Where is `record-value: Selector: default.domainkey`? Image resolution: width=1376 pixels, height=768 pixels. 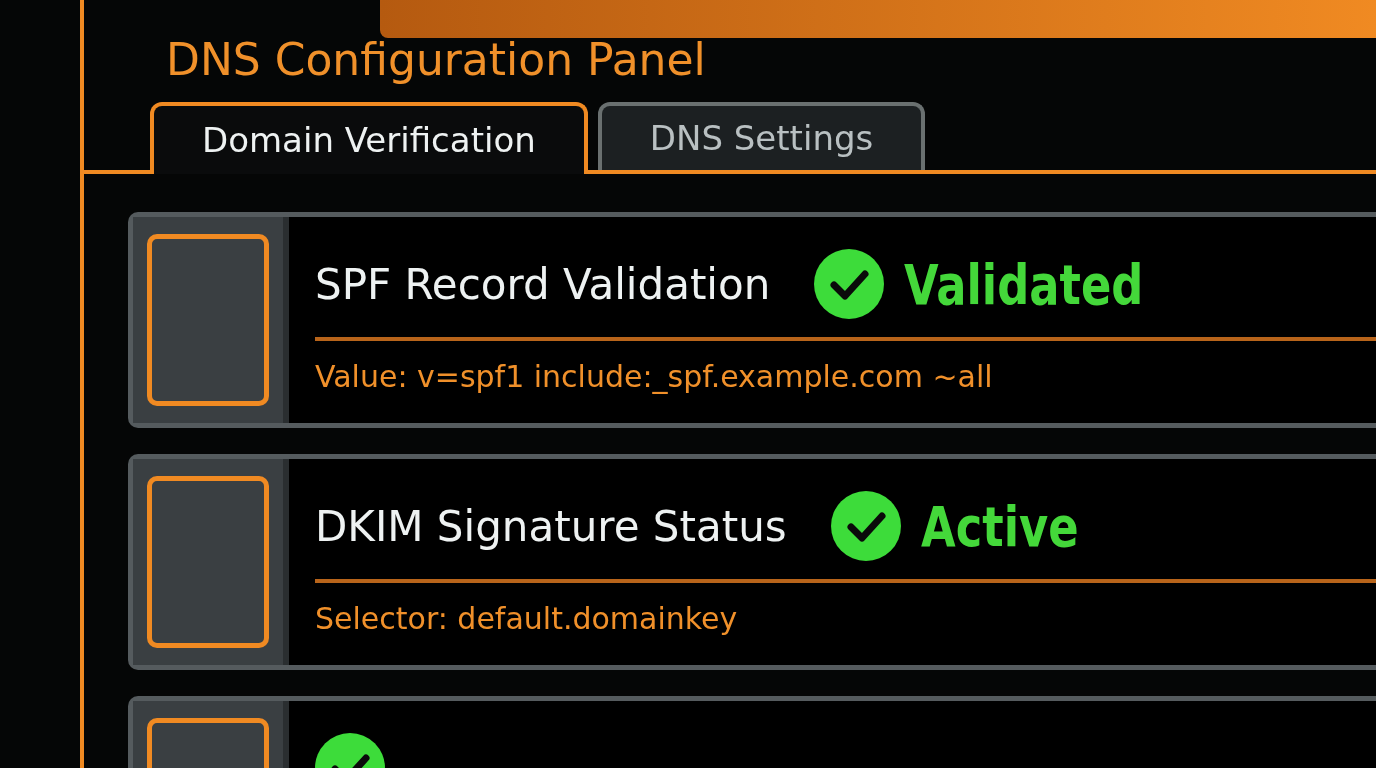
record-value: Selector: default.domainkey is located at coordinates (527, 618).